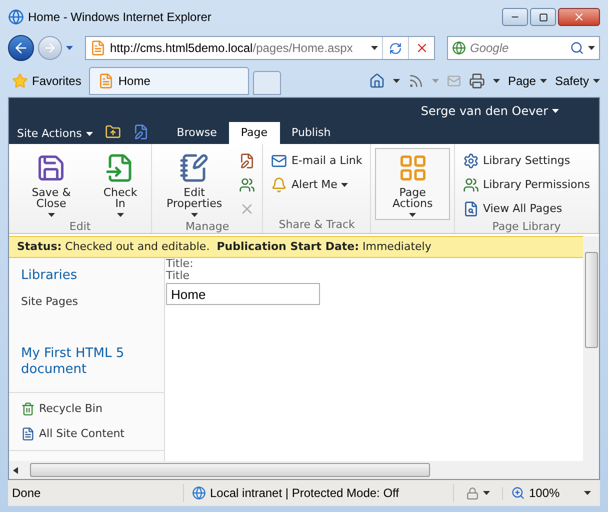  I want to click on print-icon, so click(476, 81).